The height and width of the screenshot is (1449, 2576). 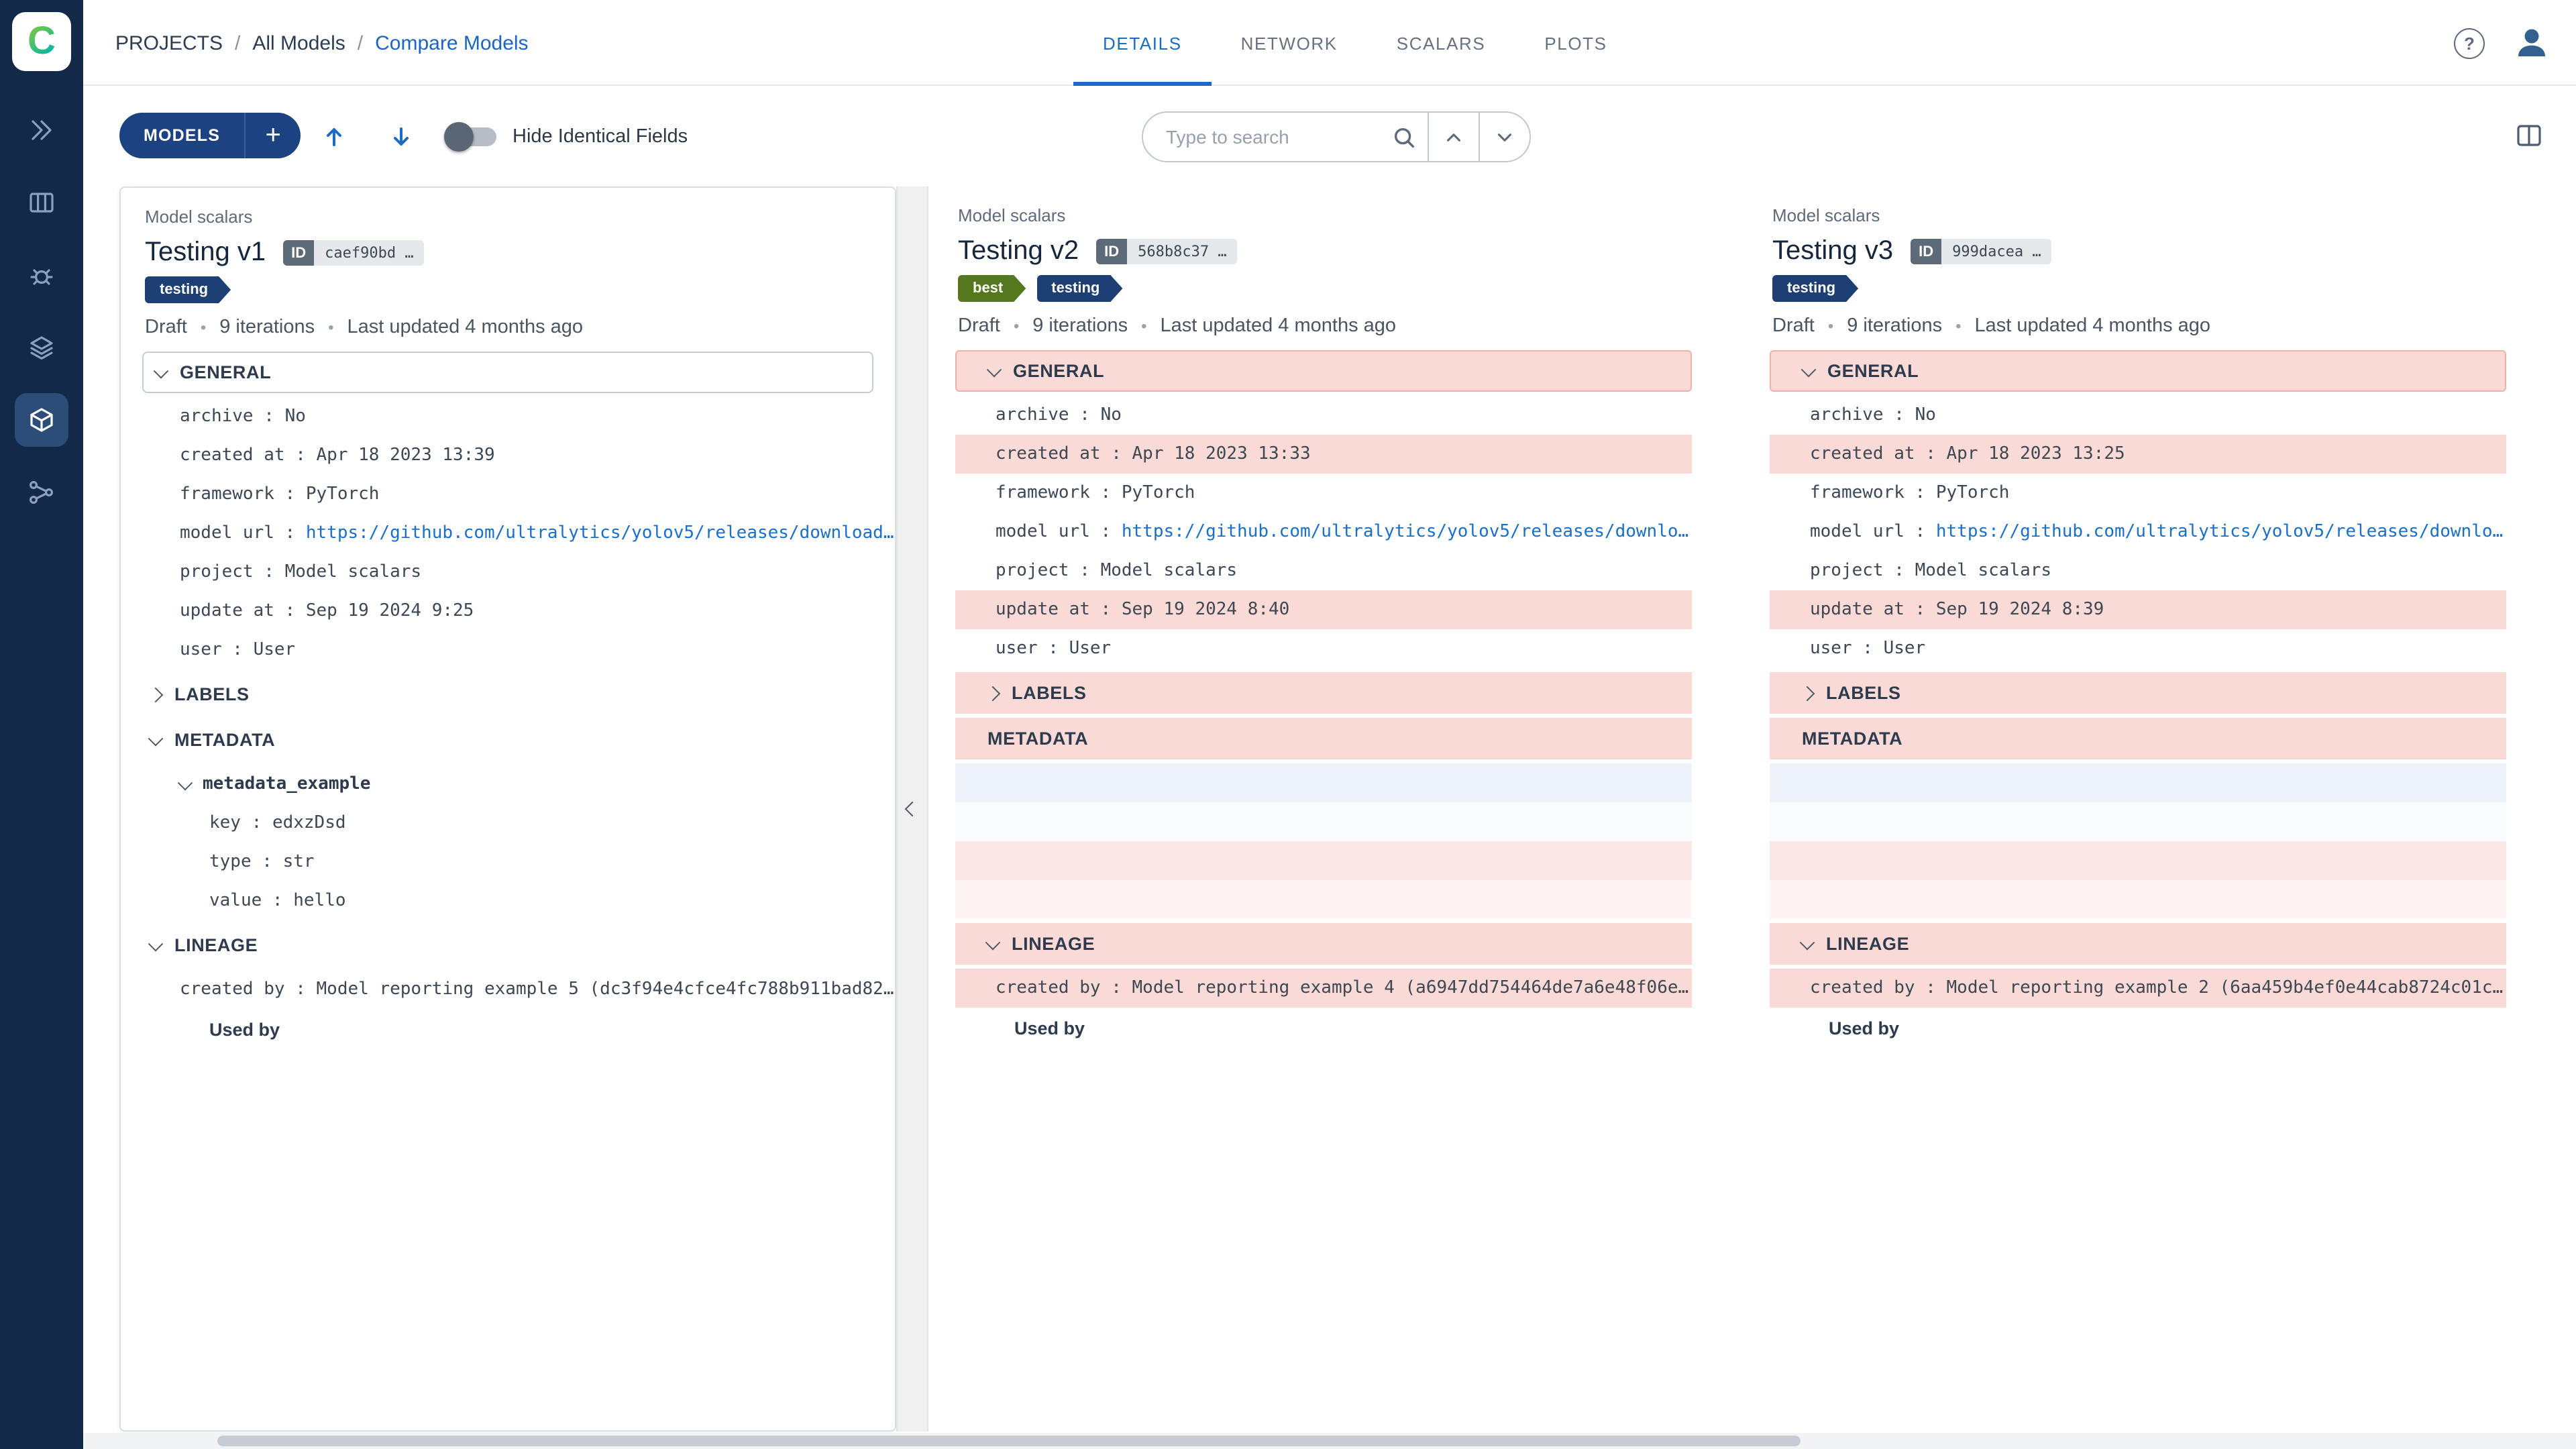 I want to click on iterations-text: 9 iterations, so click(x=1895, y=326).